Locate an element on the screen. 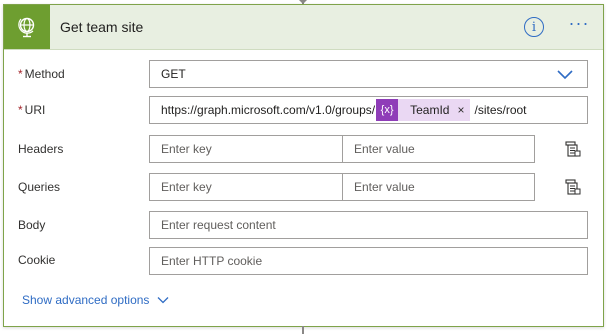 The image size is (607, 334). method-select: GET is located at coordinates (368, 74).